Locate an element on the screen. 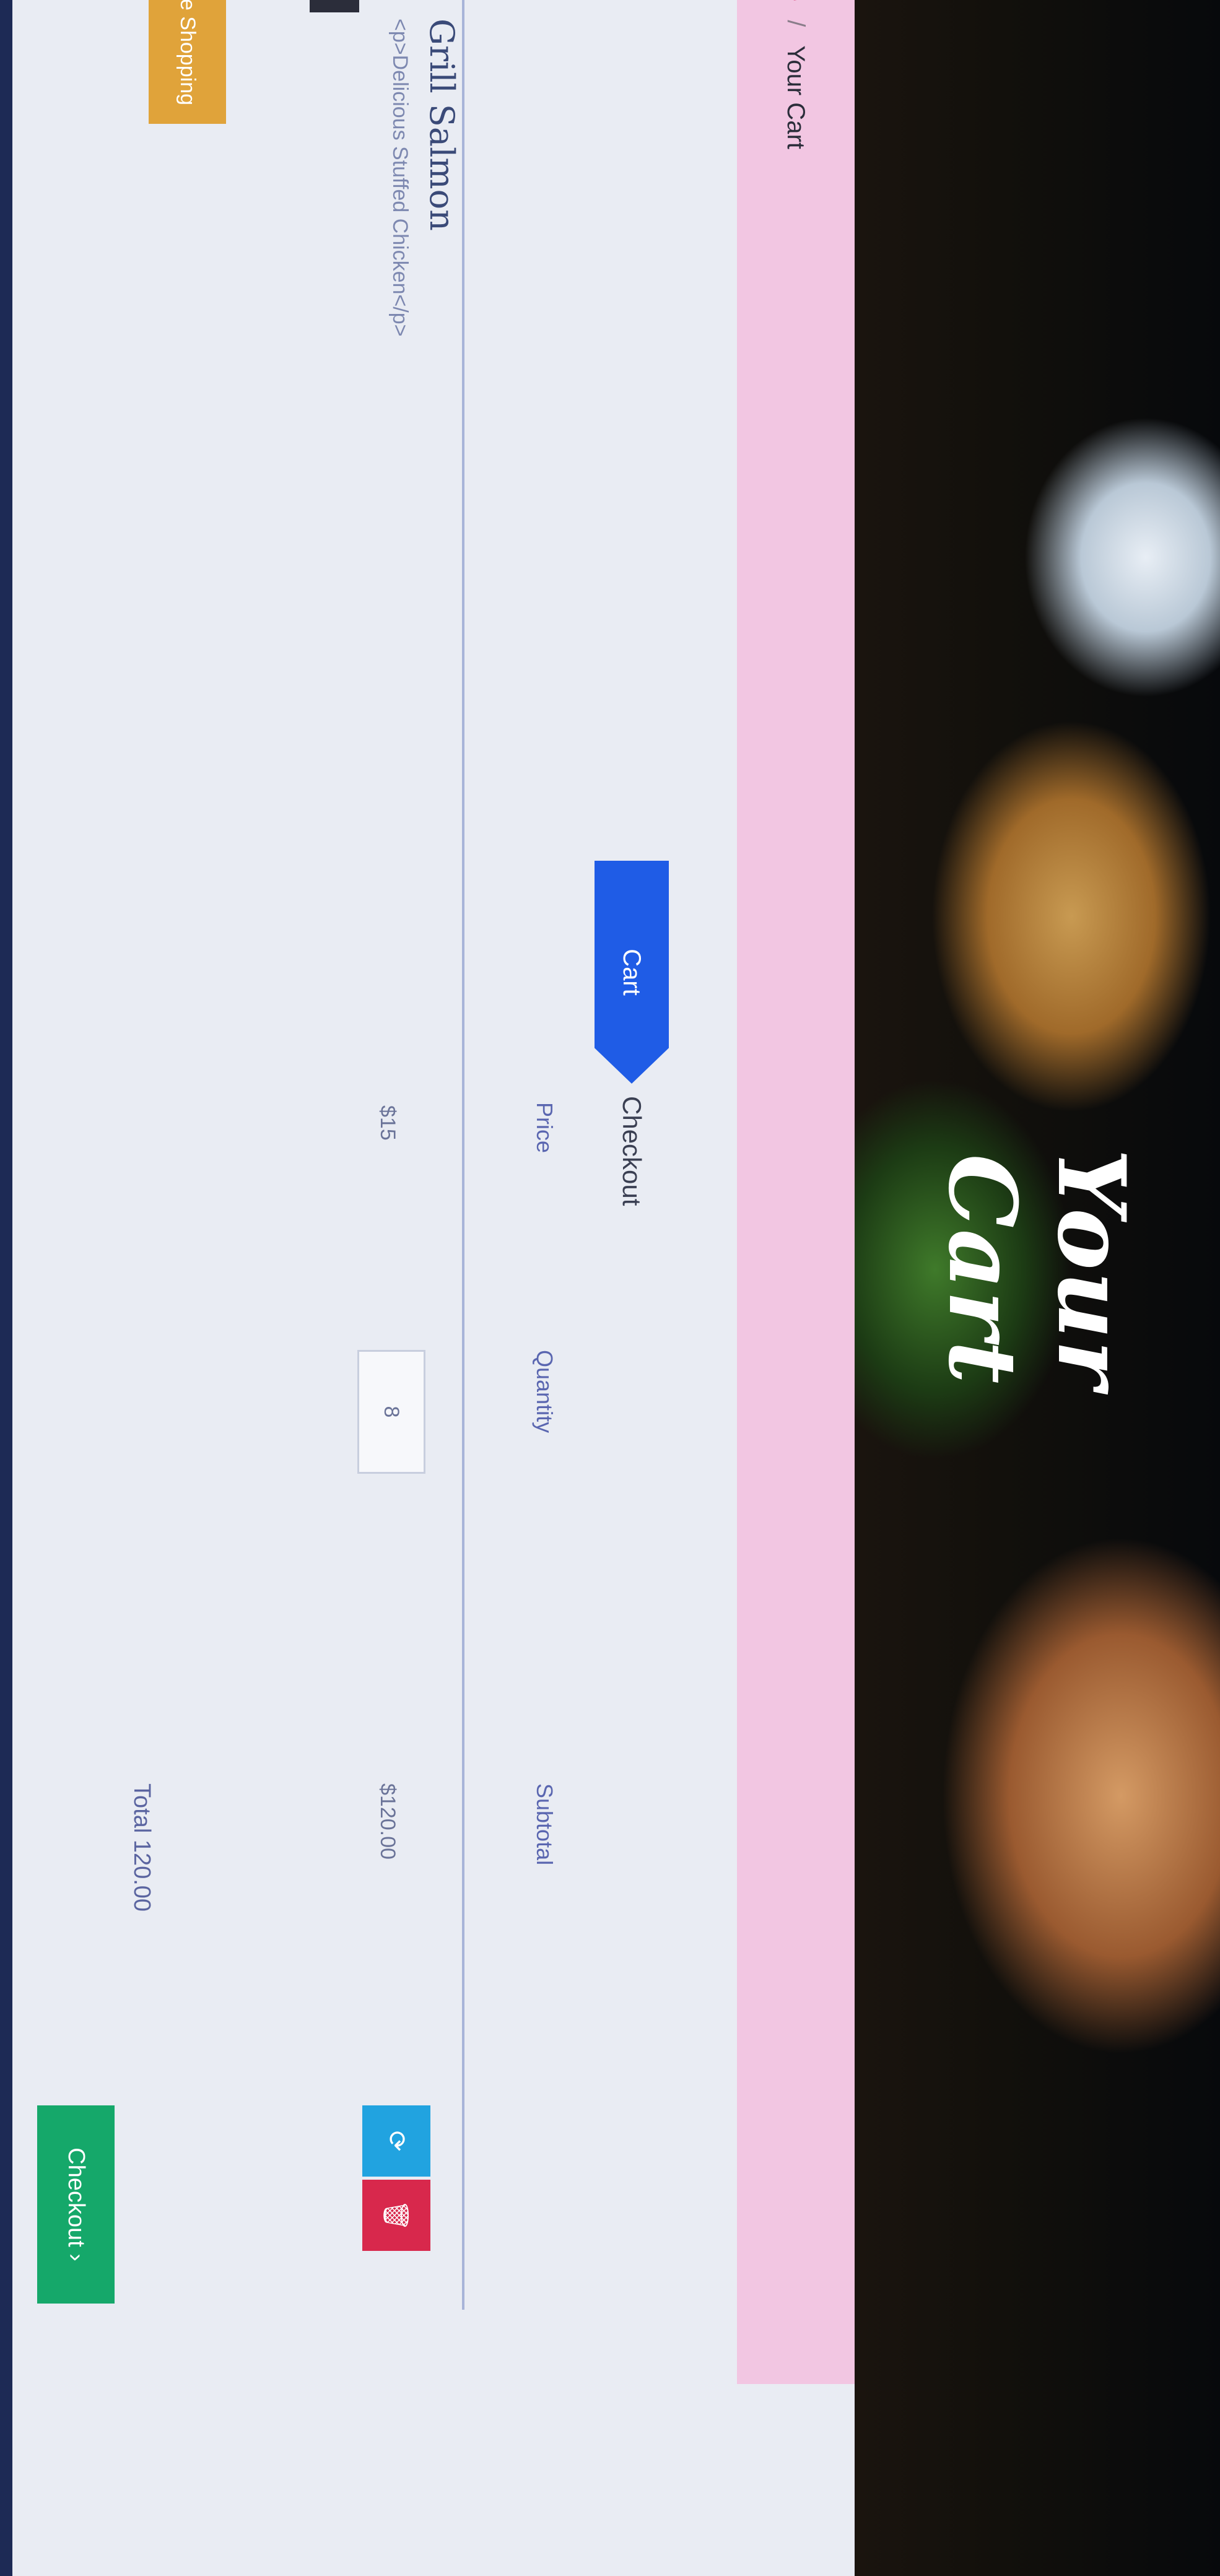 Image resolution: width=1220 pixels, height=2576 pixels. refresh-icon: ⟳ is located at coordinates (396, 2141).